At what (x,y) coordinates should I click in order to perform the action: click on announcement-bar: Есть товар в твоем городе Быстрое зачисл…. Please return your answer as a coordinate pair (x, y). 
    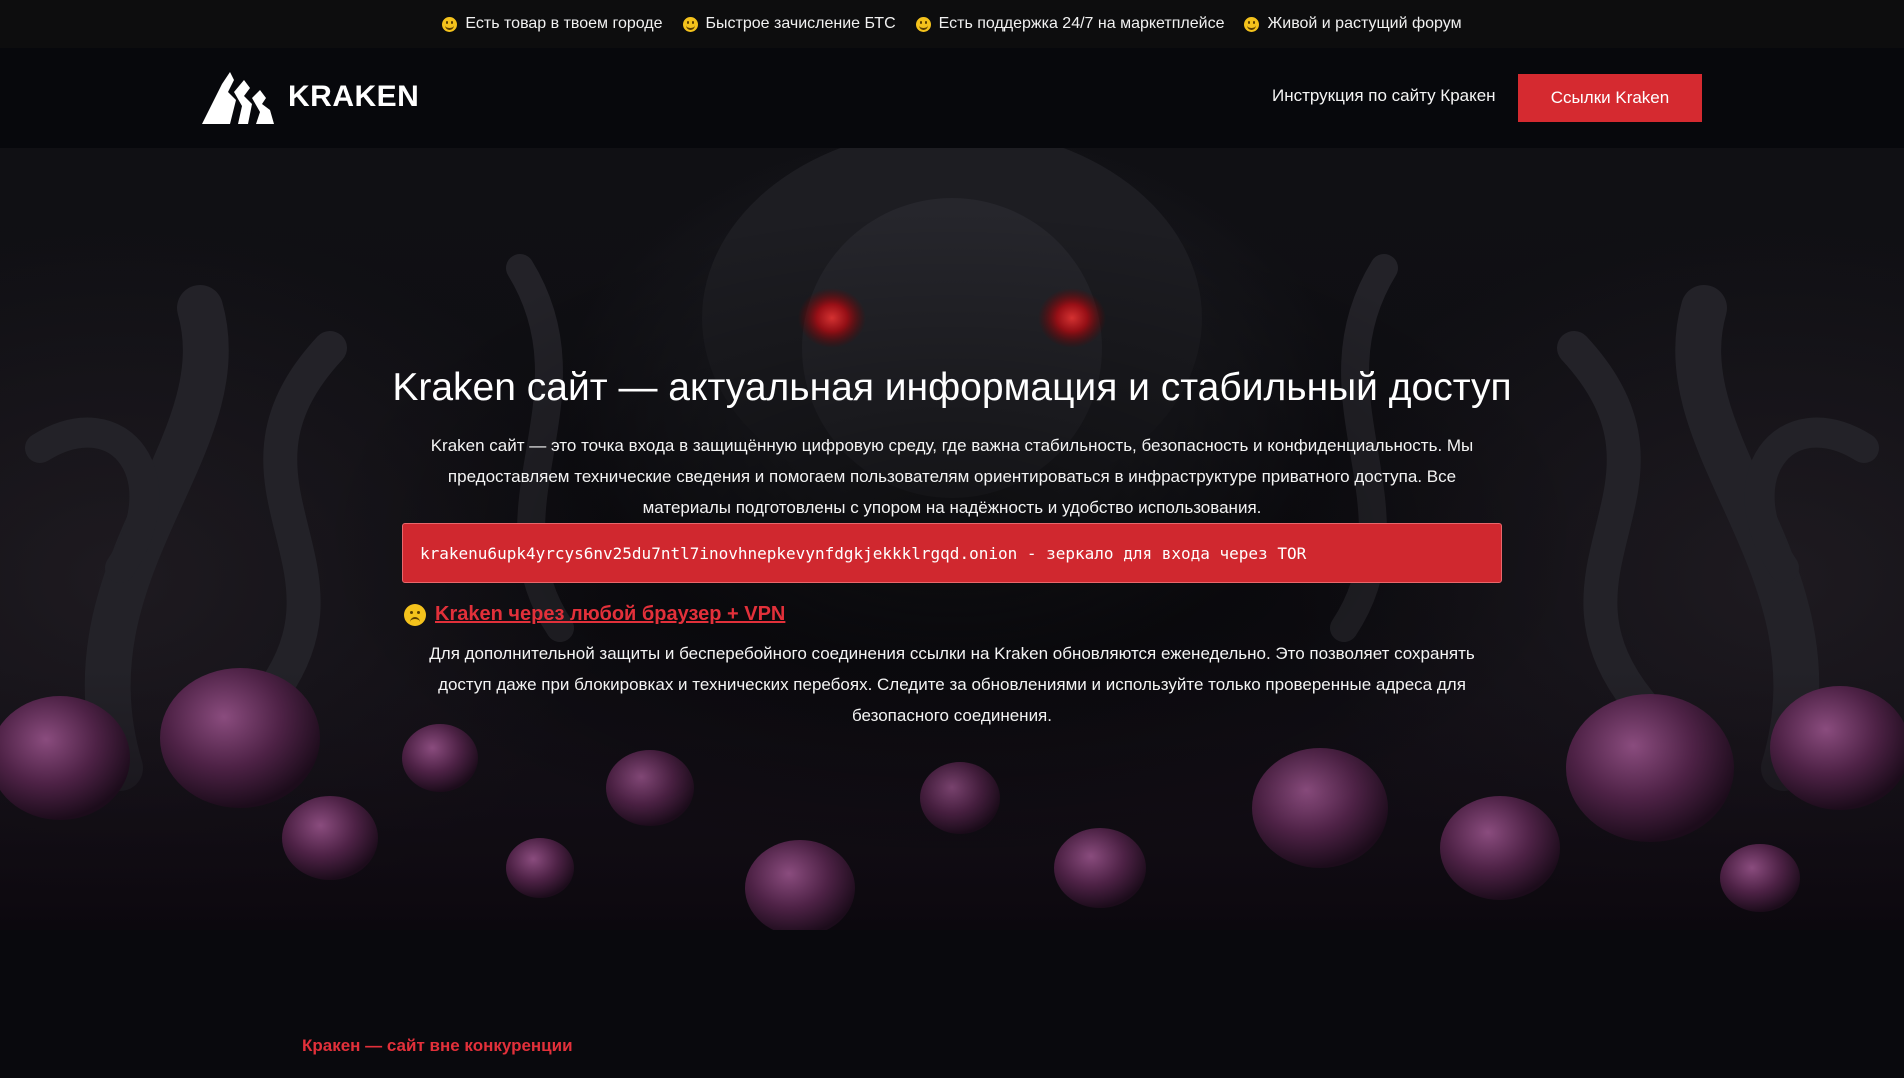
    Looking at the image, I should click on (952, 24).